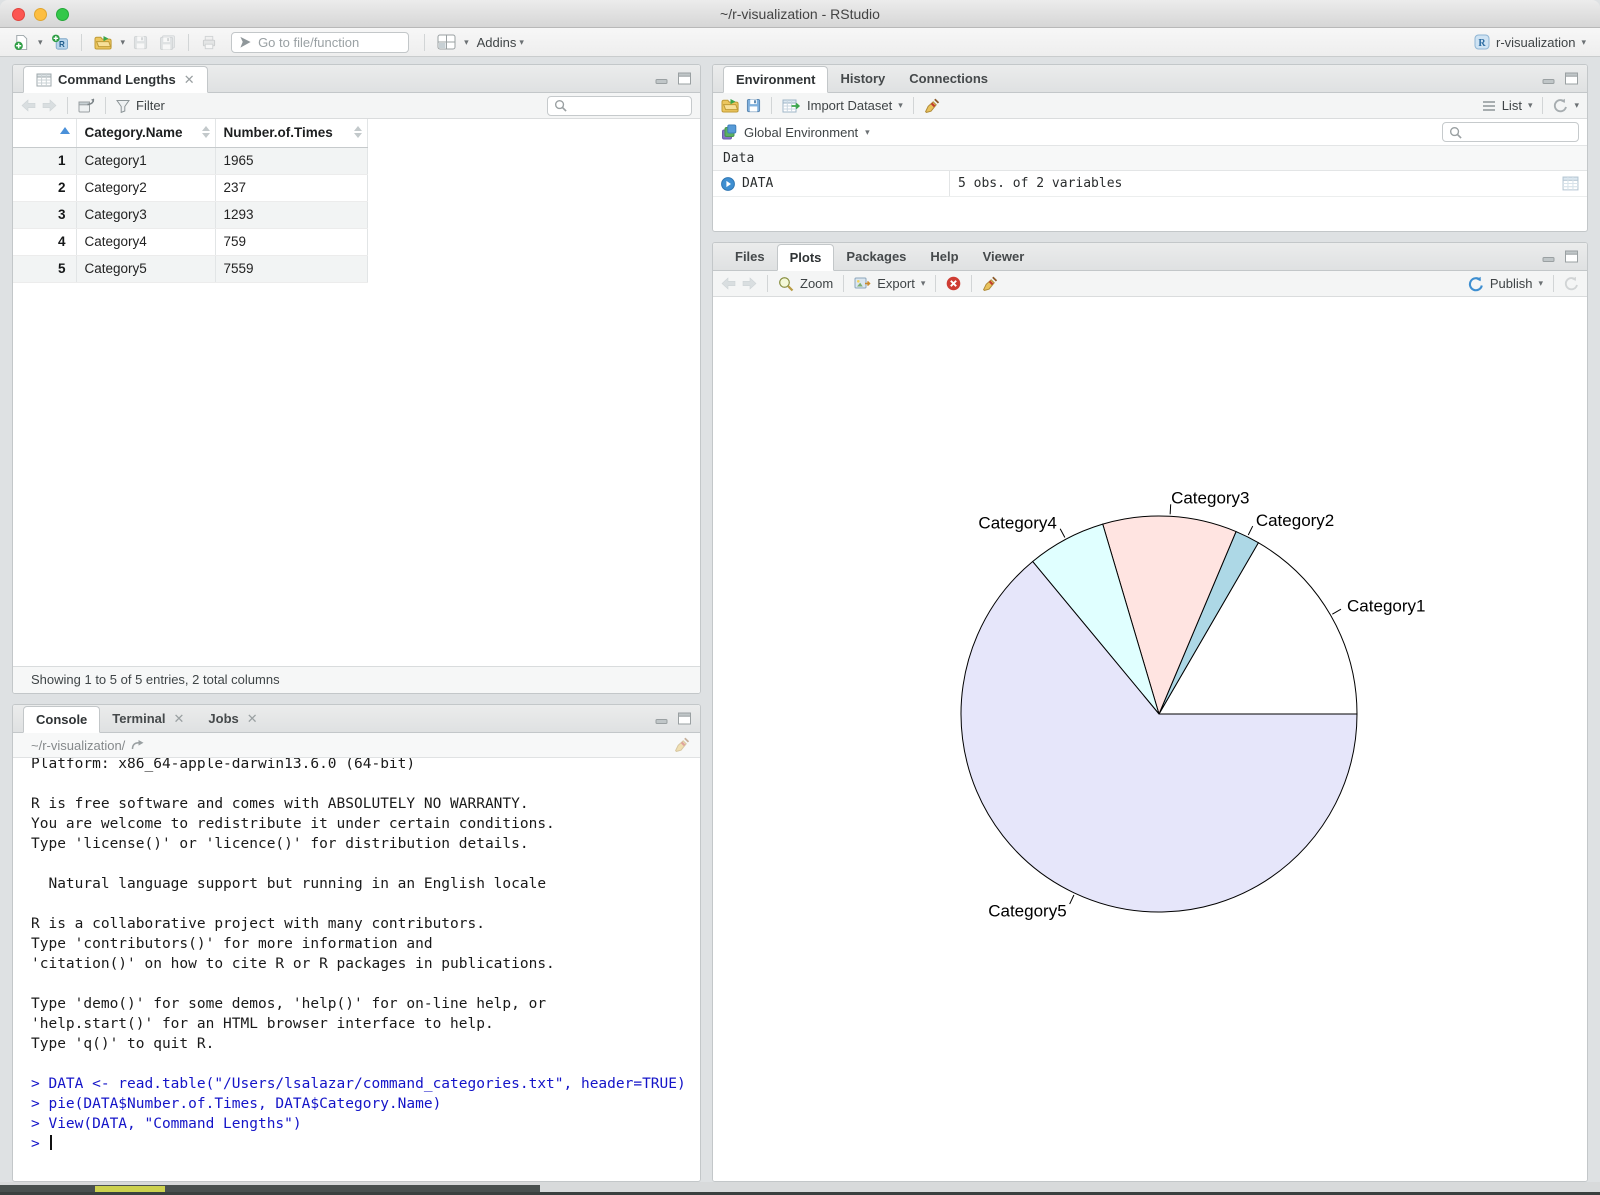  Describe the element at coordinates (682, 745) in the screenshot. I see `clear-console-icon` at that location.